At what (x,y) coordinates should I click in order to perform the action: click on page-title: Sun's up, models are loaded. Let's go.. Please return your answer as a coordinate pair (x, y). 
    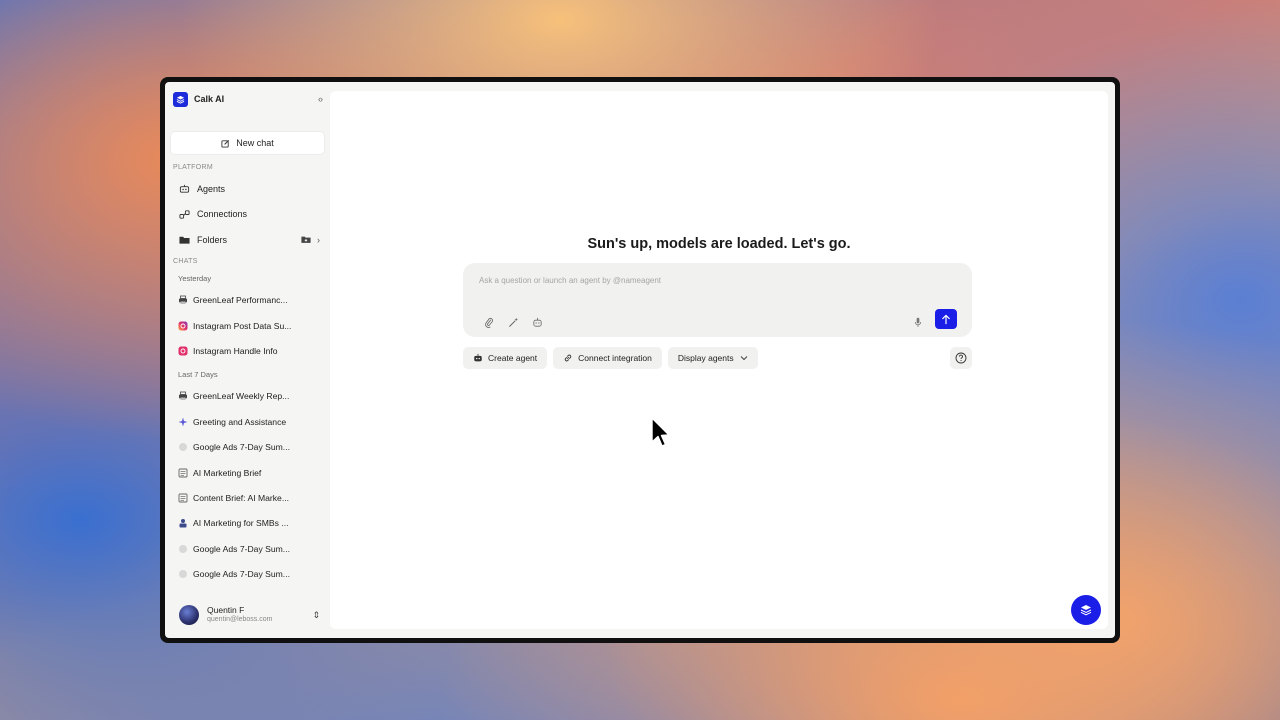
    Looking at the image, I should click on (719, 244).